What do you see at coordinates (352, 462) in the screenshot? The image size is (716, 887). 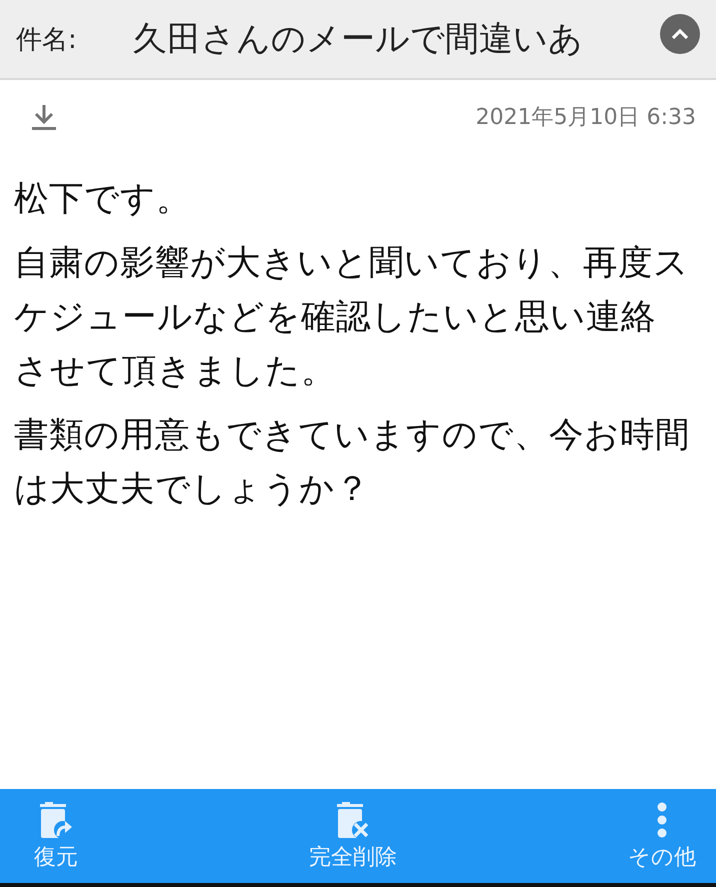 I see `message-paragraph: 書類の用意もできていますので、今お時間は大丈夫でしょうか？` at bounding box center [352, 462].